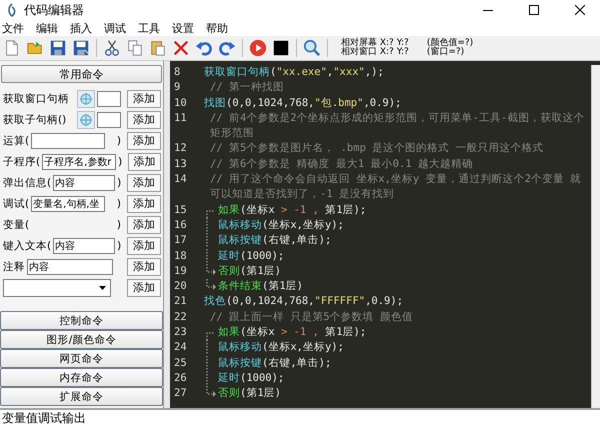  I want to click on command-label: 调试(, so click(16, 203).